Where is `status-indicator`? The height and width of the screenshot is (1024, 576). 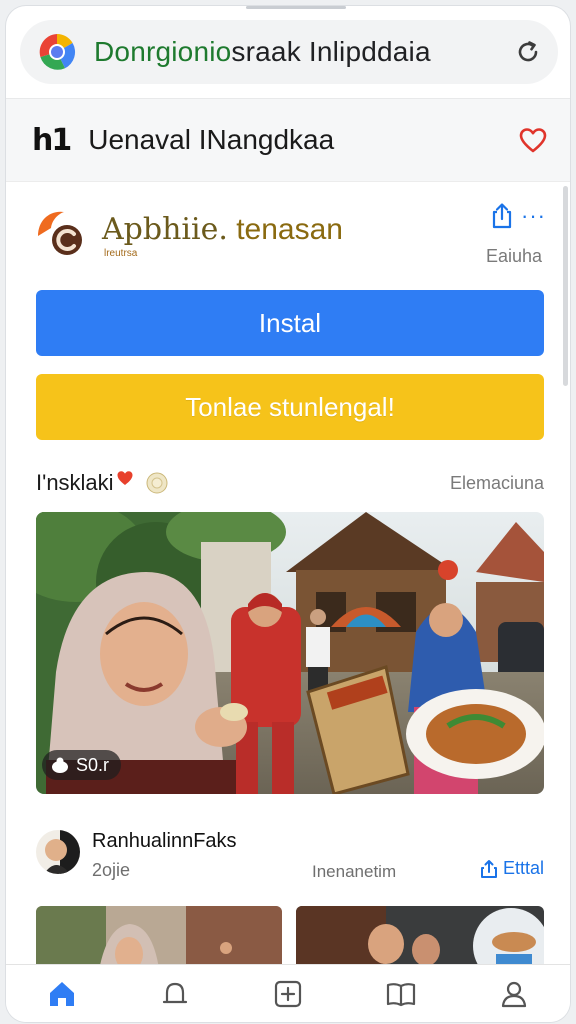
status-indicator is located at coordinates (296, 7).